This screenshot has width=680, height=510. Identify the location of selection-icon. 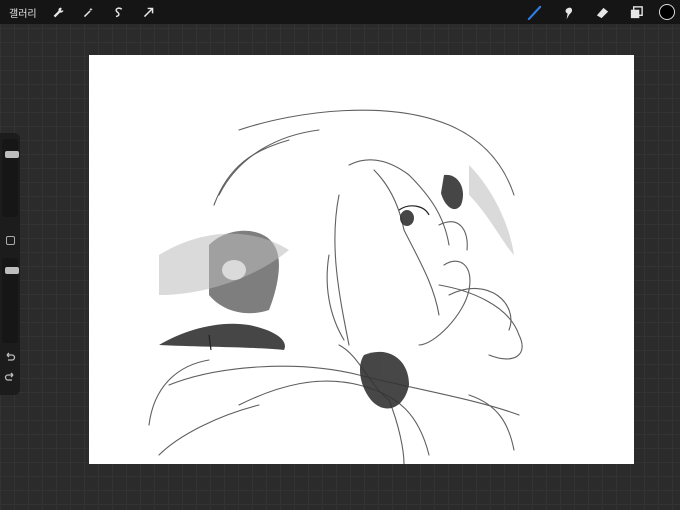
(119, 12).